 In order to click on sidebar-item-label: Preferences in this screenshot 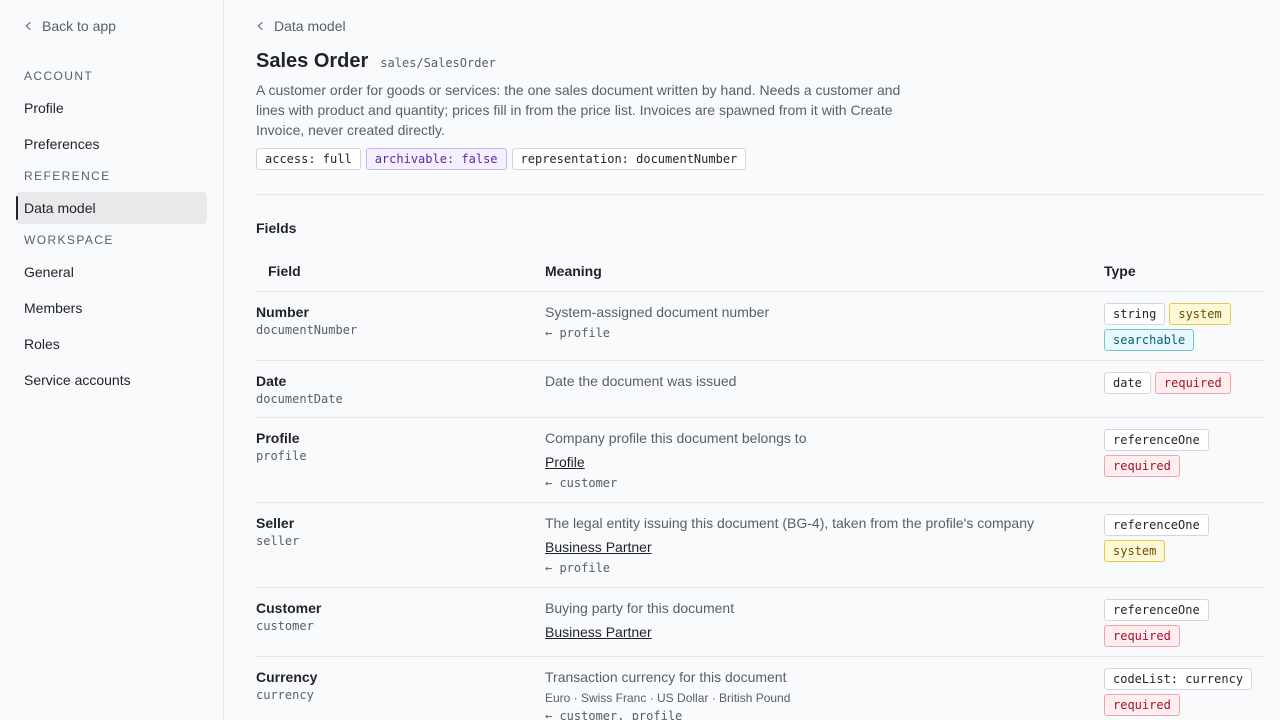, I will do `click(62, 144)`.